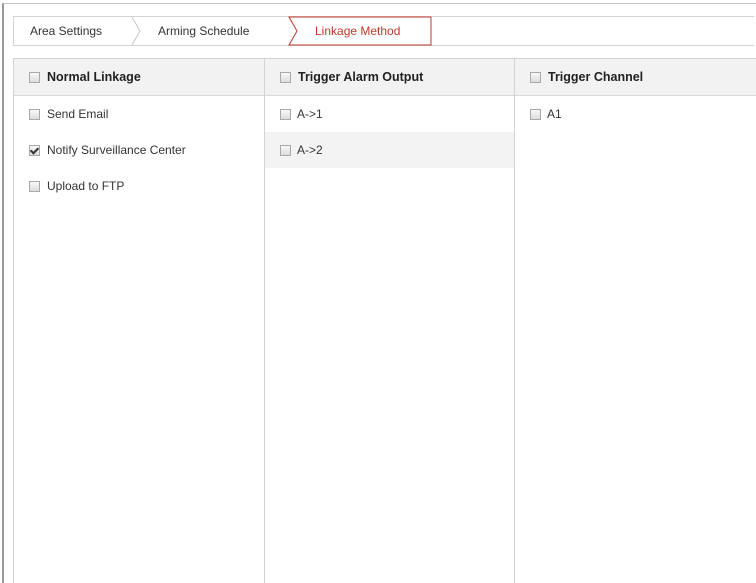  What do you see at coordinates (86, 186) in the screenshot?
I see `upload-to-ftp-label: Upload to FTP` at bounding box center [86, 186].